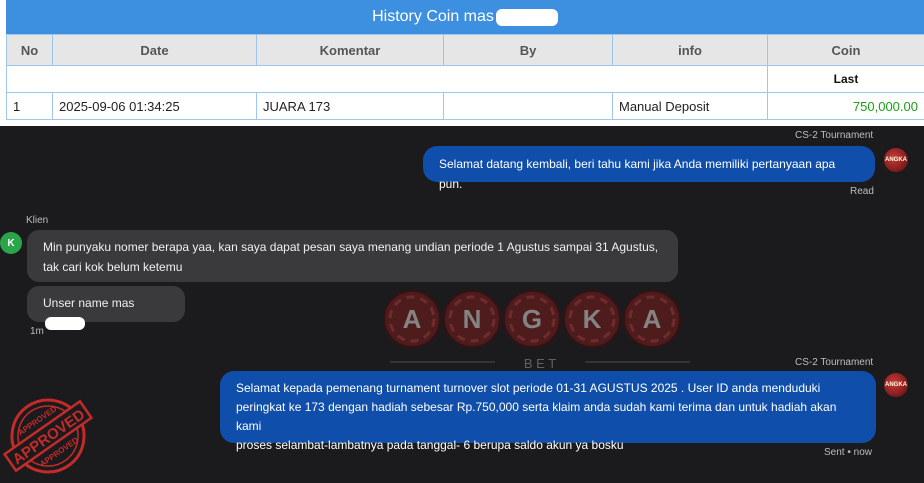 The width and height of the screenshot is (924, 483). What do you see at coordinates (592, 319) in the screenshot?
I see `watermark-letter: K` at bounding box center [592, 319].